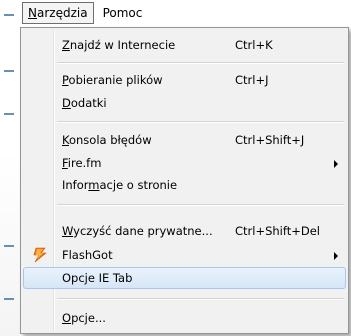 This screenshot has width=351, height=336. I want to click on menu-item-downloads: Pobieranie plików Ctrl+J, so click(184, 80).